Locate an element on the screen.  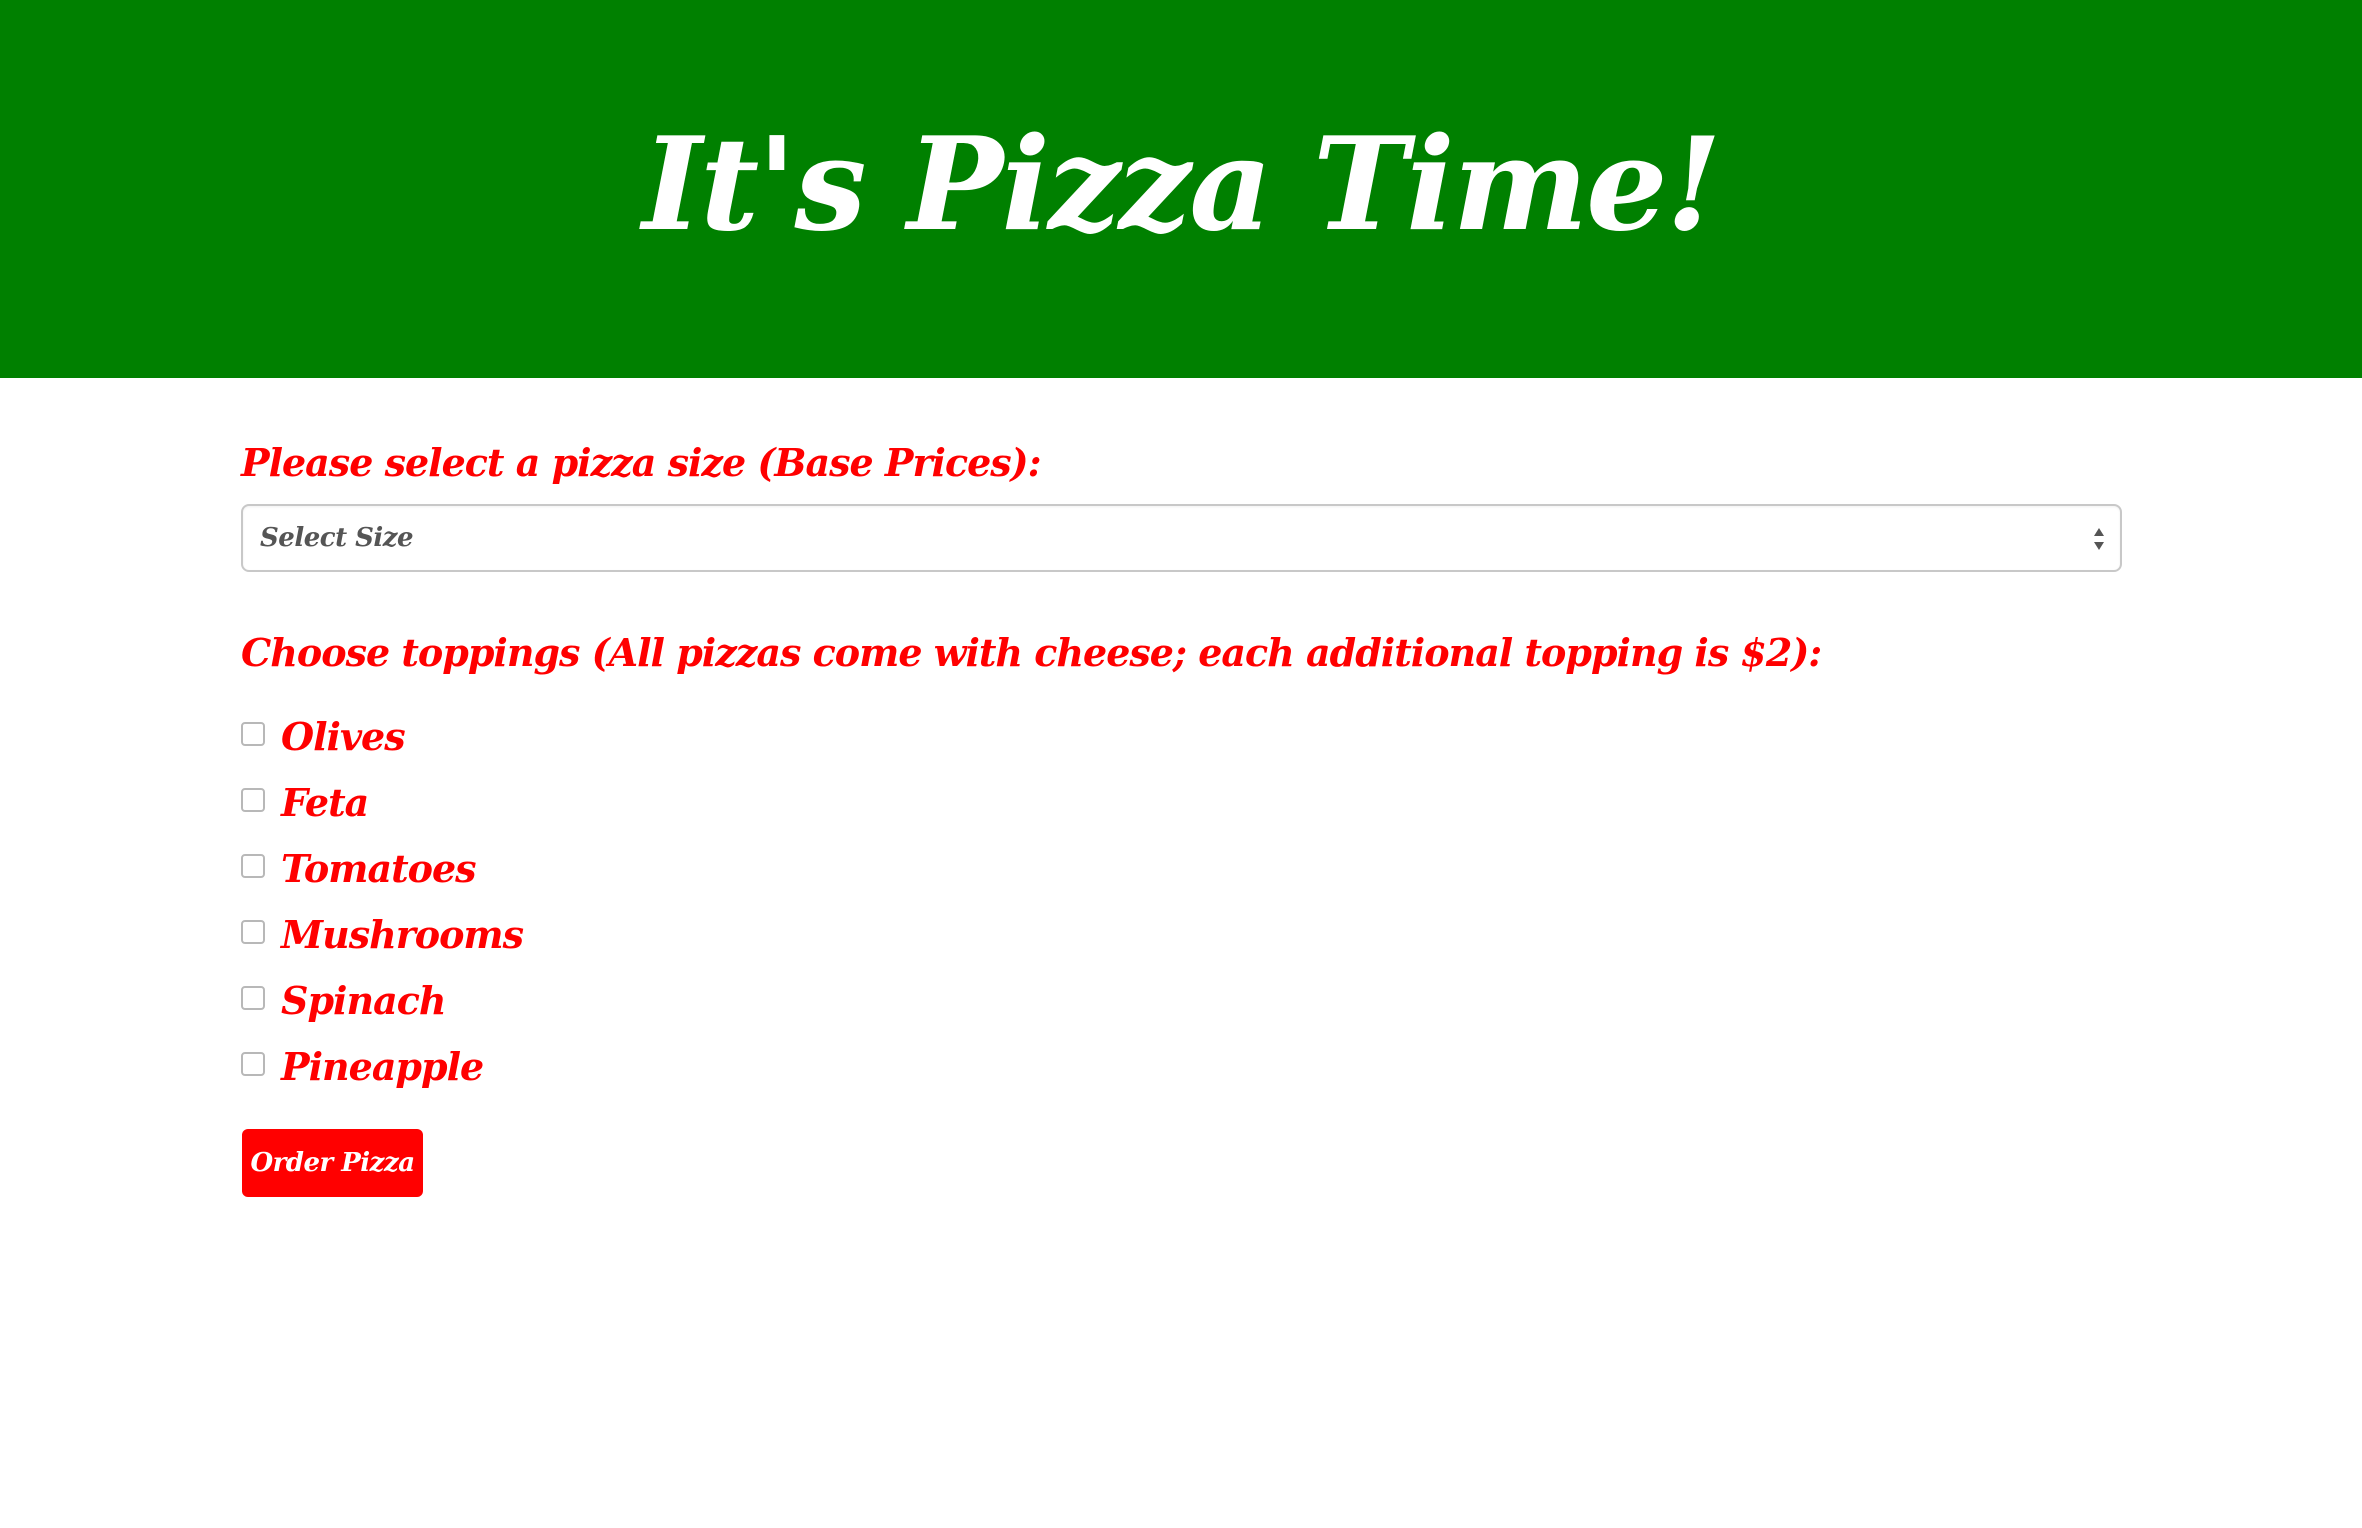
topping-tomatoes-checkbox is located at coordinates (253, 866).